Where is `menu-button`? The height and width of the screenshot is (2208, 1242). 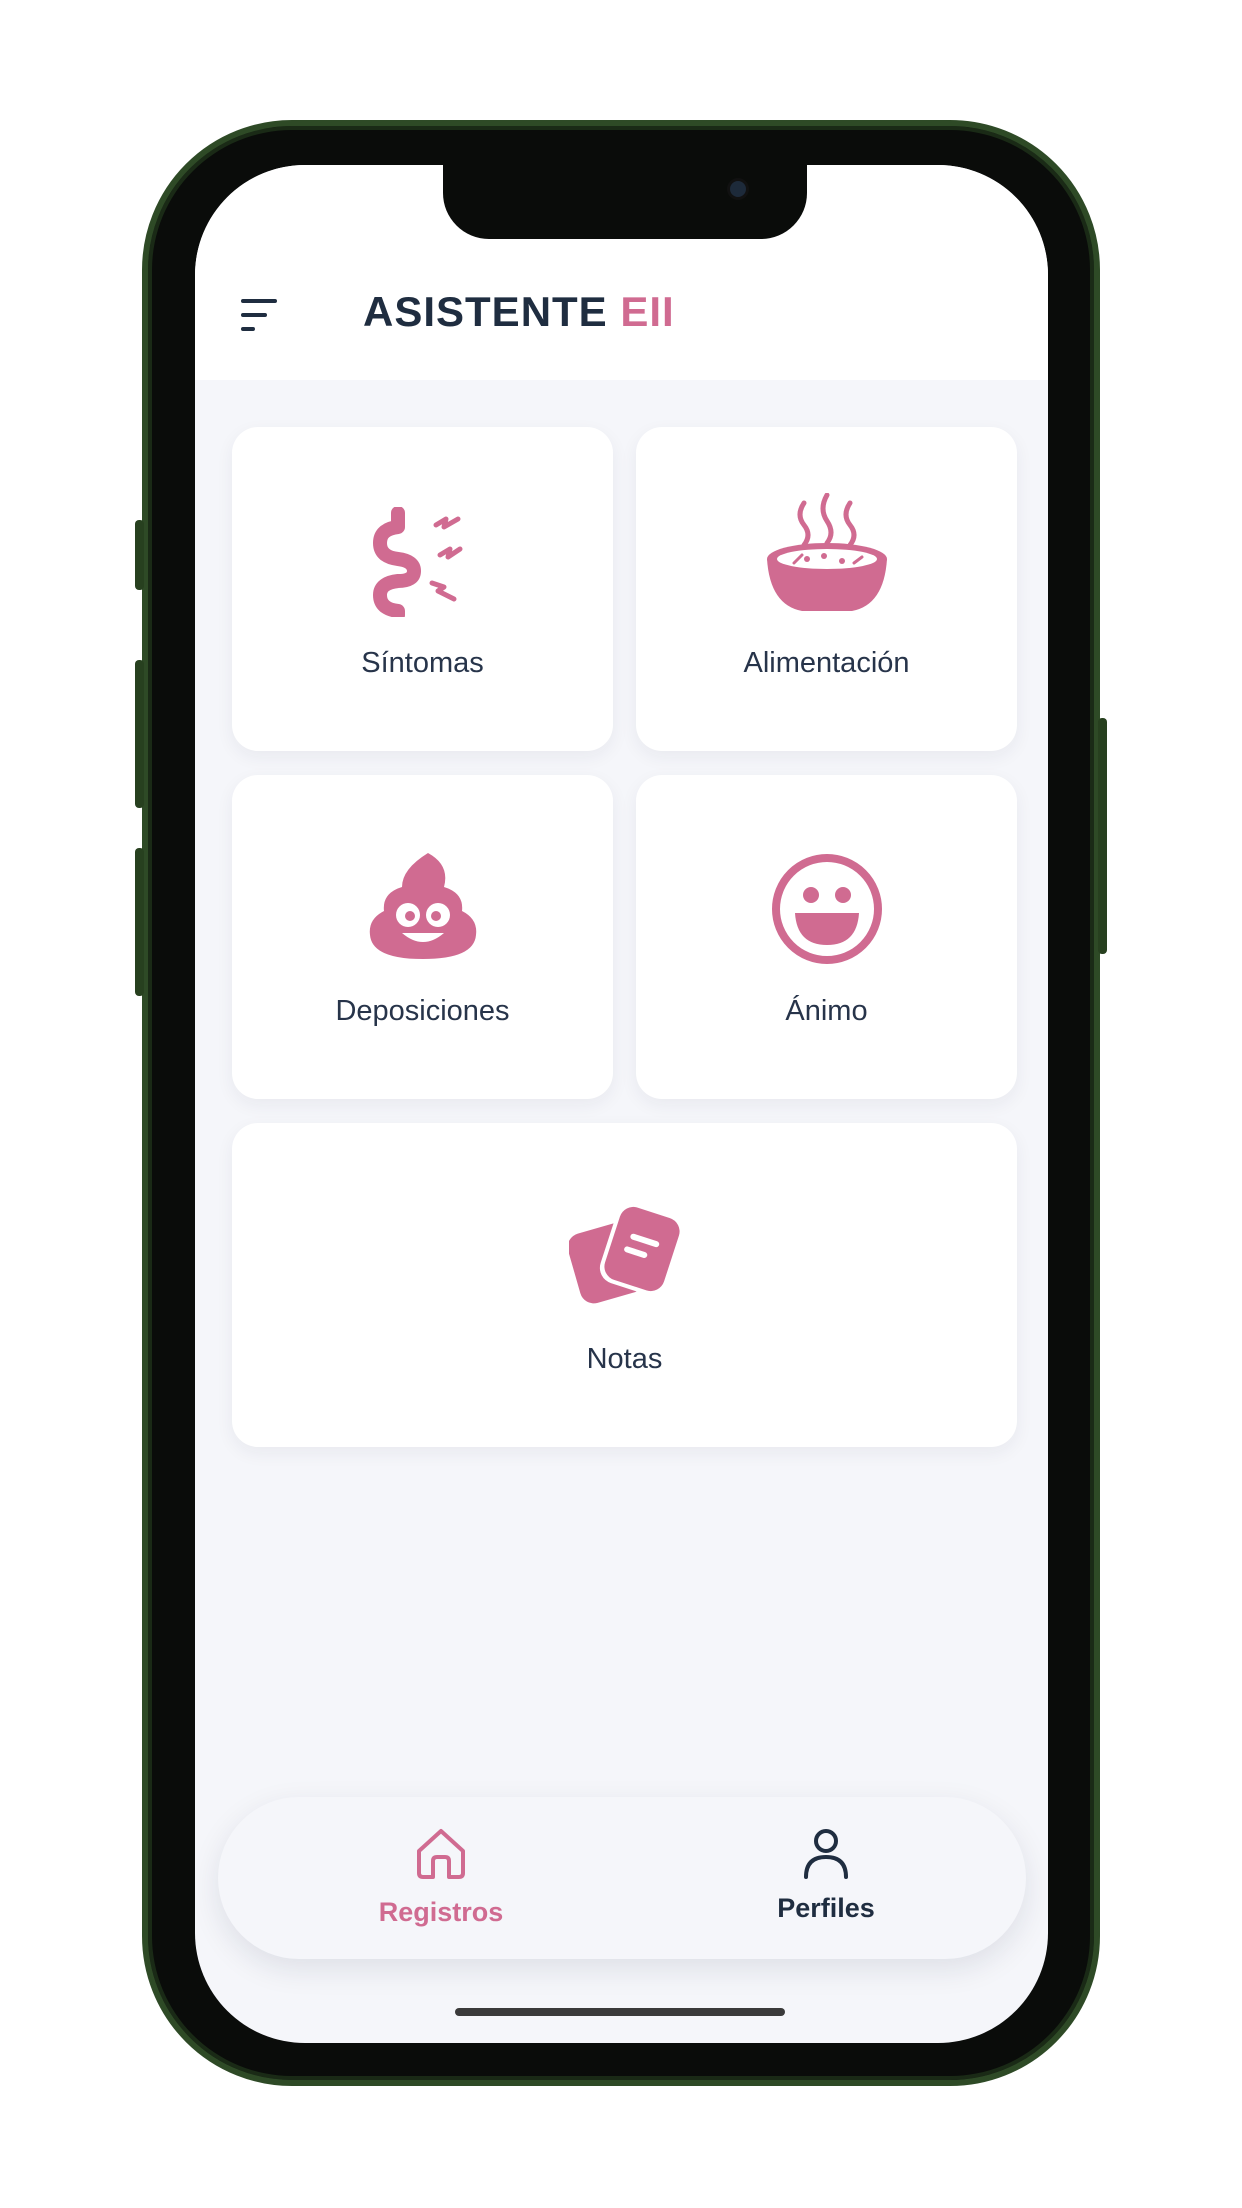
menu-button is located at coordinates (263, 315).